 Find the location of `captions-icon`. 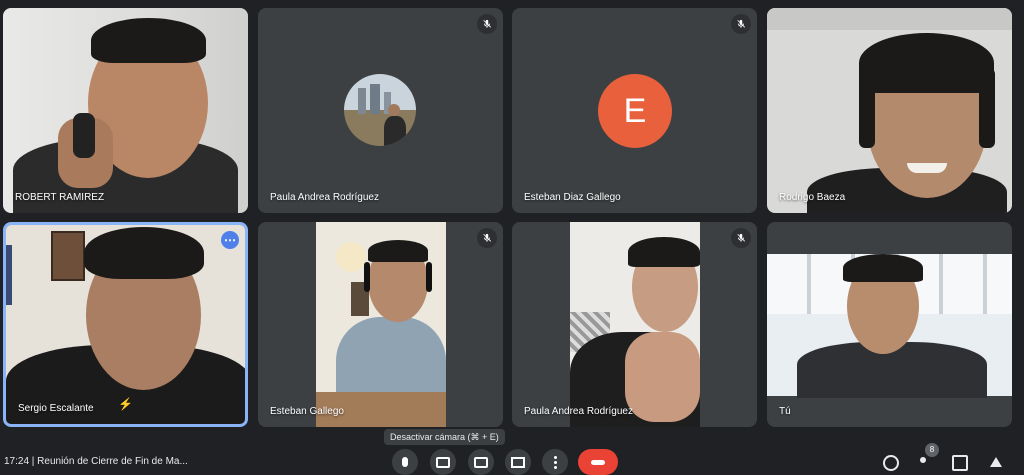

captions-icon is located at coordinates (481, 462).